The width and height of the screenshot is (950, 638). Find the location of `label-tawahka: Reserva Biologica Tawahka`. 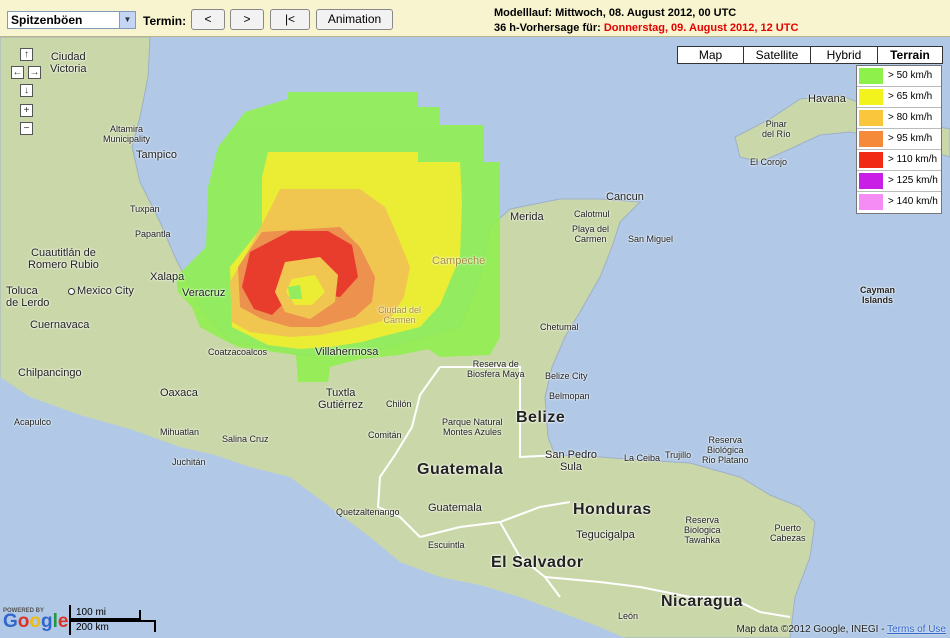

label-tawahka: Reserva Biologica Tawahka is located at coordinates (702, 530).